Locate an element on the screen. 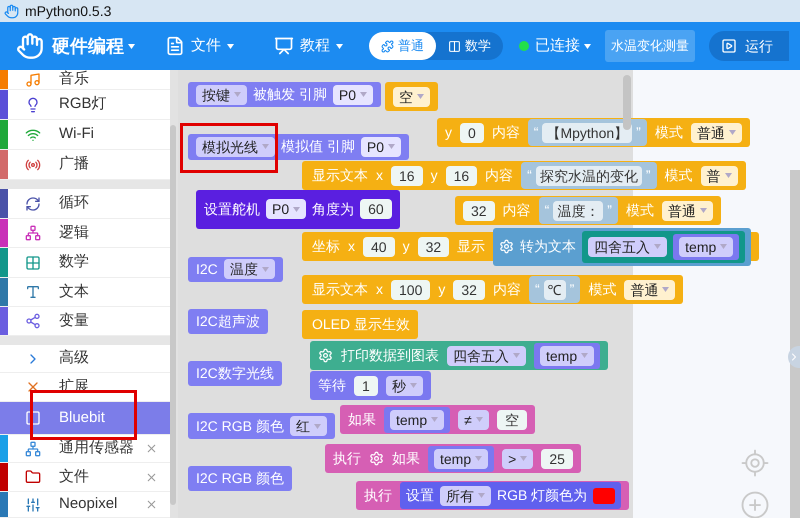 The width and height of the screenshot is (800, 518). category-label: 广播 is located at coordinates (74, 164).